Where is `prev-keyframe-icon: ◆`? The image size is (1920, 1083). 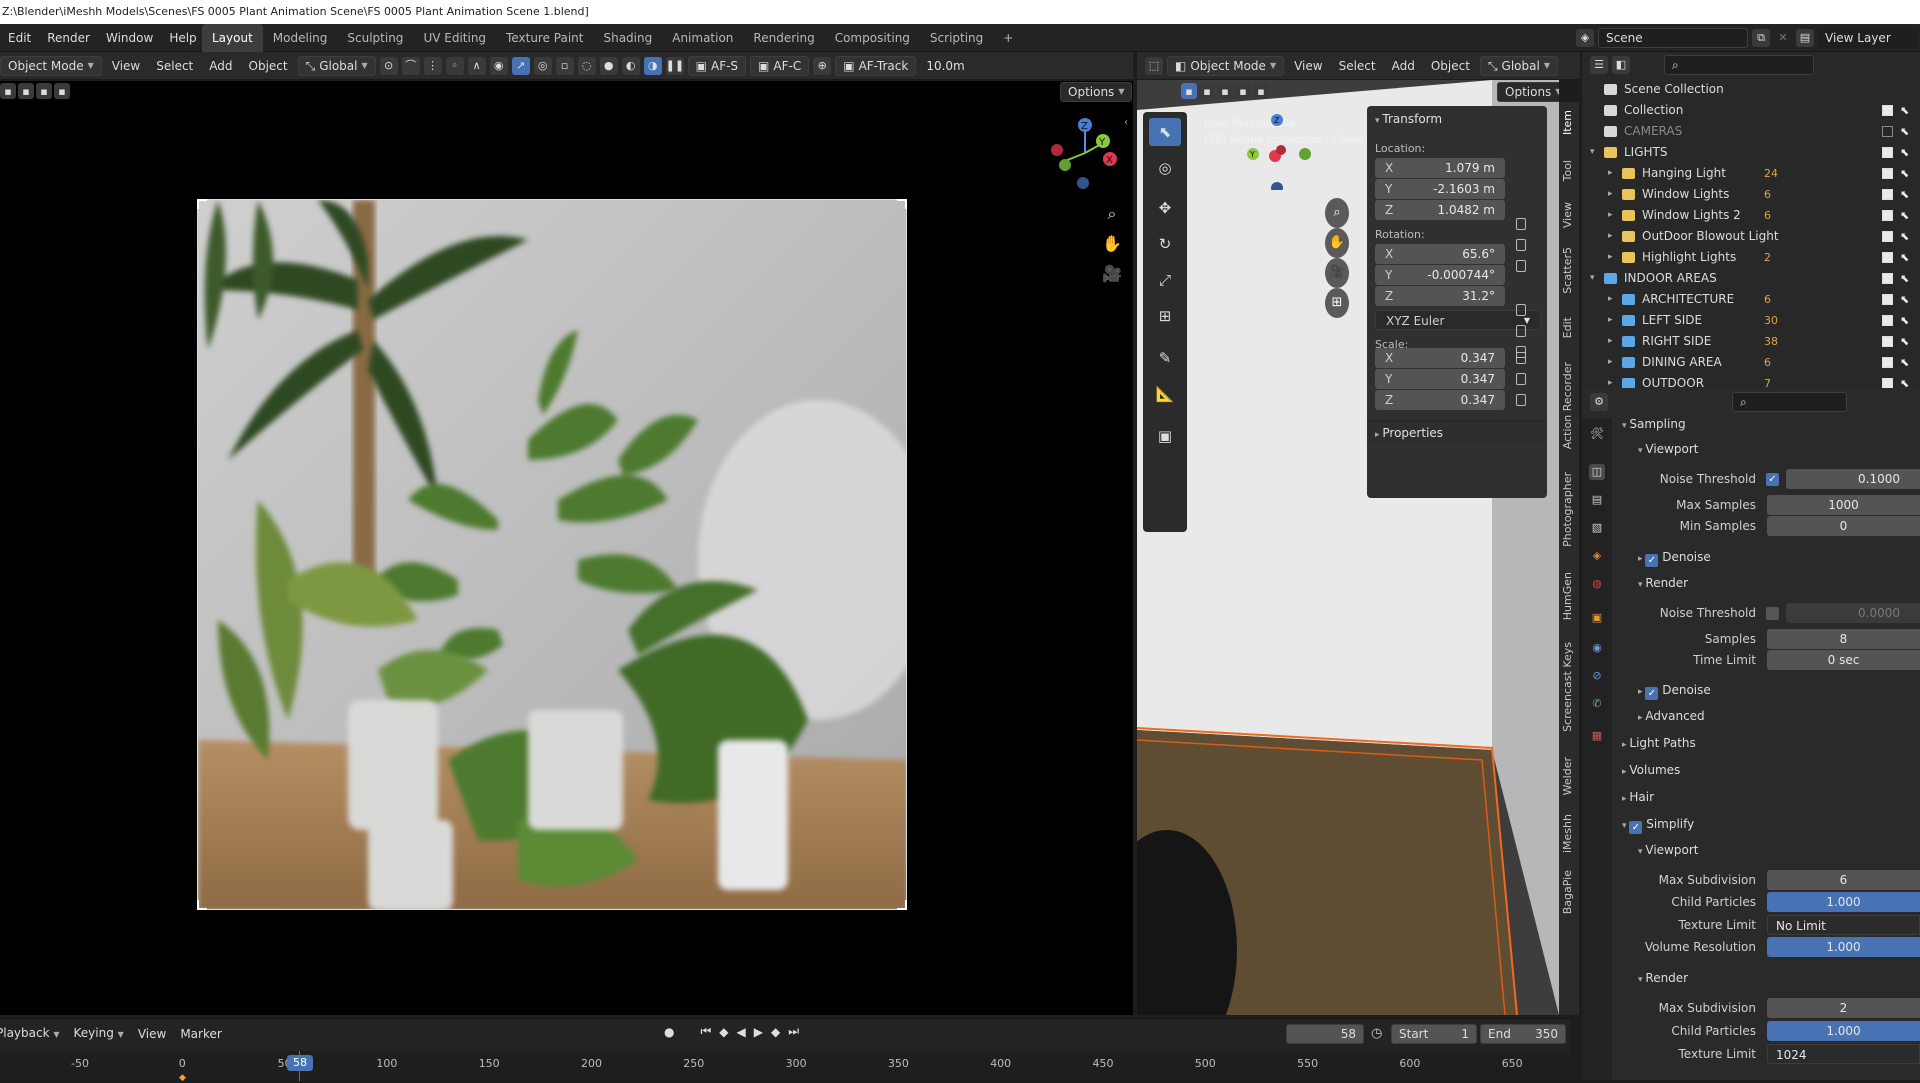 prev-keyframe-icon: ◆ is located at coordinates (723, 1032).